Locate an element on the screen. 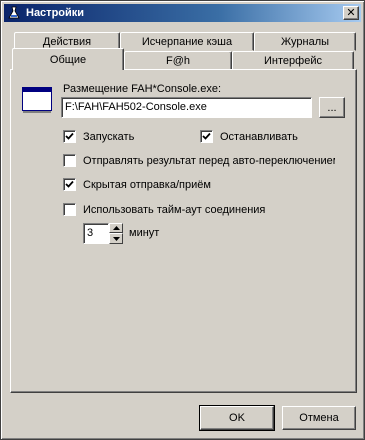 The image size is (365, 440). title-bar: Настройки ✕ is located at coordinates (182, 13).